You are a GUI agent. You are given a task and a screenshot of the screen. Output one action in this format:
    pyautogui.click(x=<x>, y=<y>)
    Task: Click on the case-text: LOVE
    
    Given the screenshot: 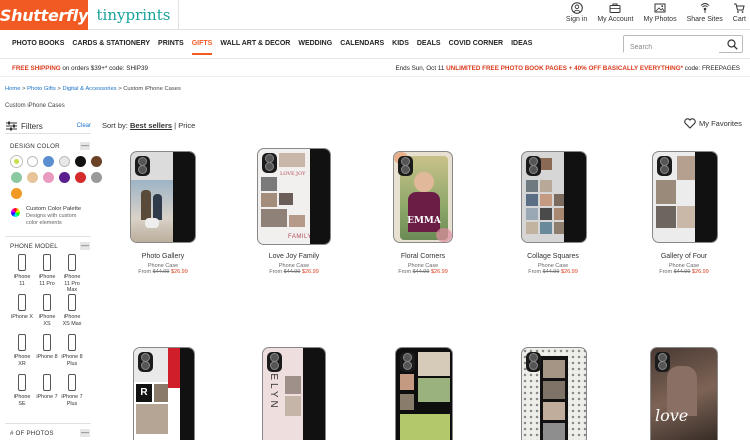 What is the action you would take?
    pyautogui.click(x=287, y=174)
    